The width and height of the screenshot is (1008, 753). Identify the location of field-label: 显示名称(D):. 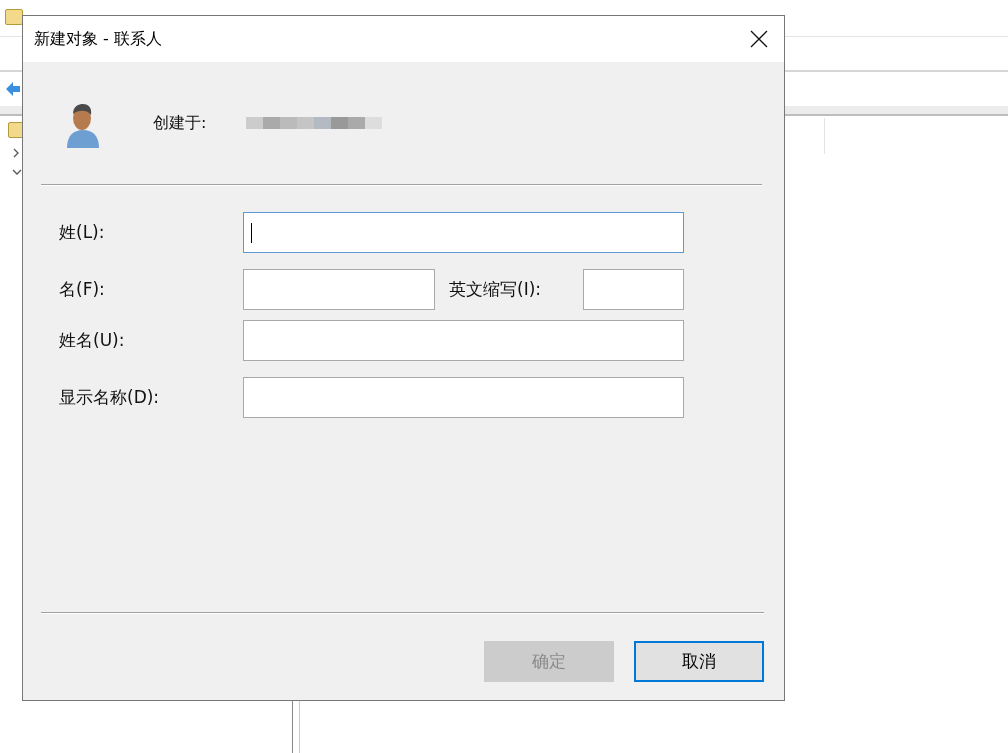
(109, 397).